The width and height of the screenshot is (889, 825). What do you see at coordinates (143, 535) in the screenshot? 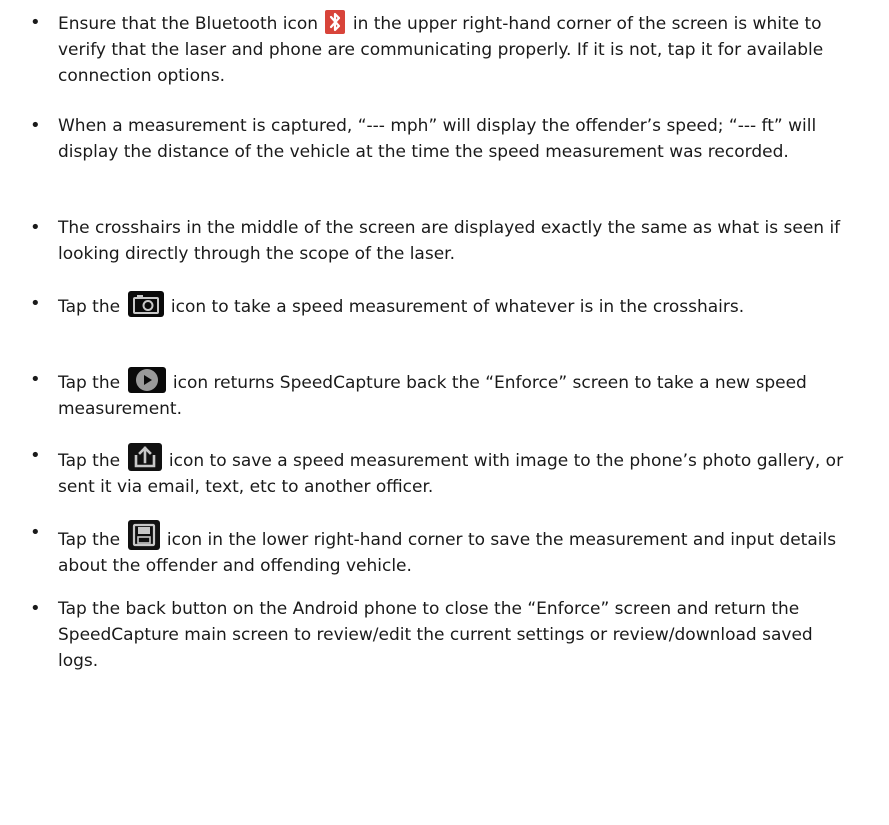
I see `save-icon` at bounding box center [143, 535].